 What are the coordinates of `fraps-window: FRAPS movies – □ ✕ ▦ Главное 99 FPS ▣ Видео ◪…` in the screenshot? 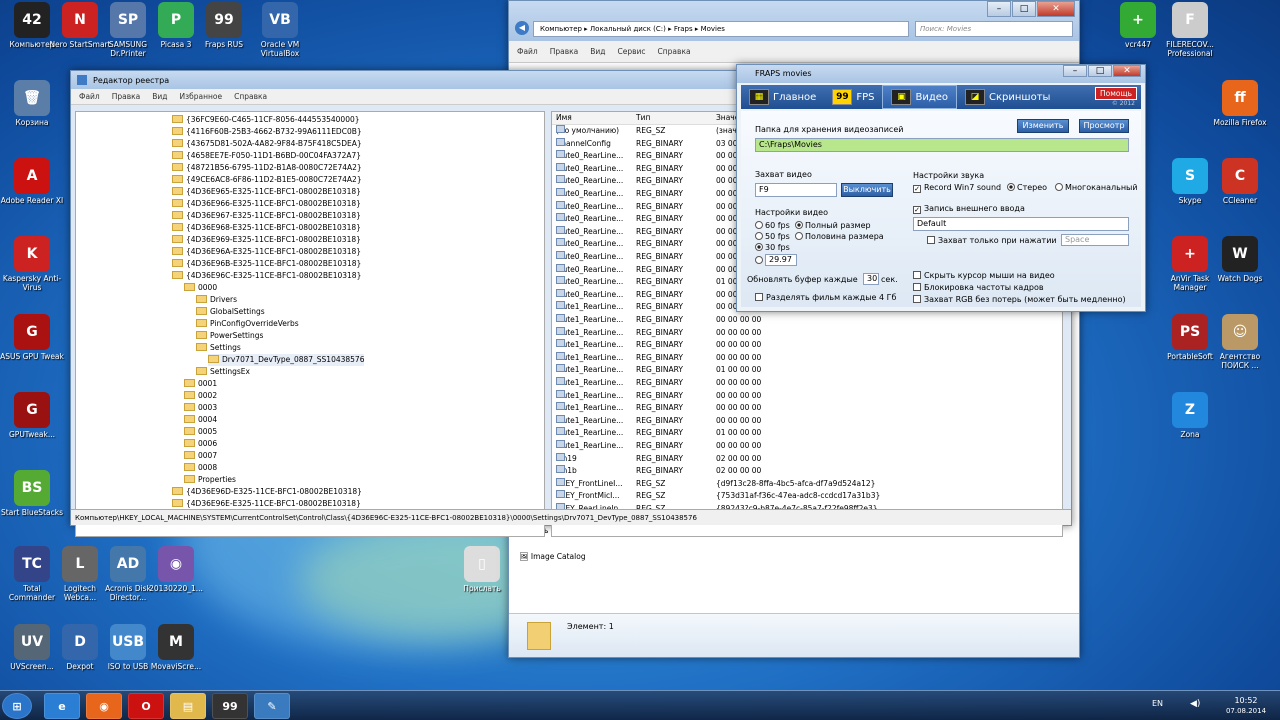 It's located at (941, 188).